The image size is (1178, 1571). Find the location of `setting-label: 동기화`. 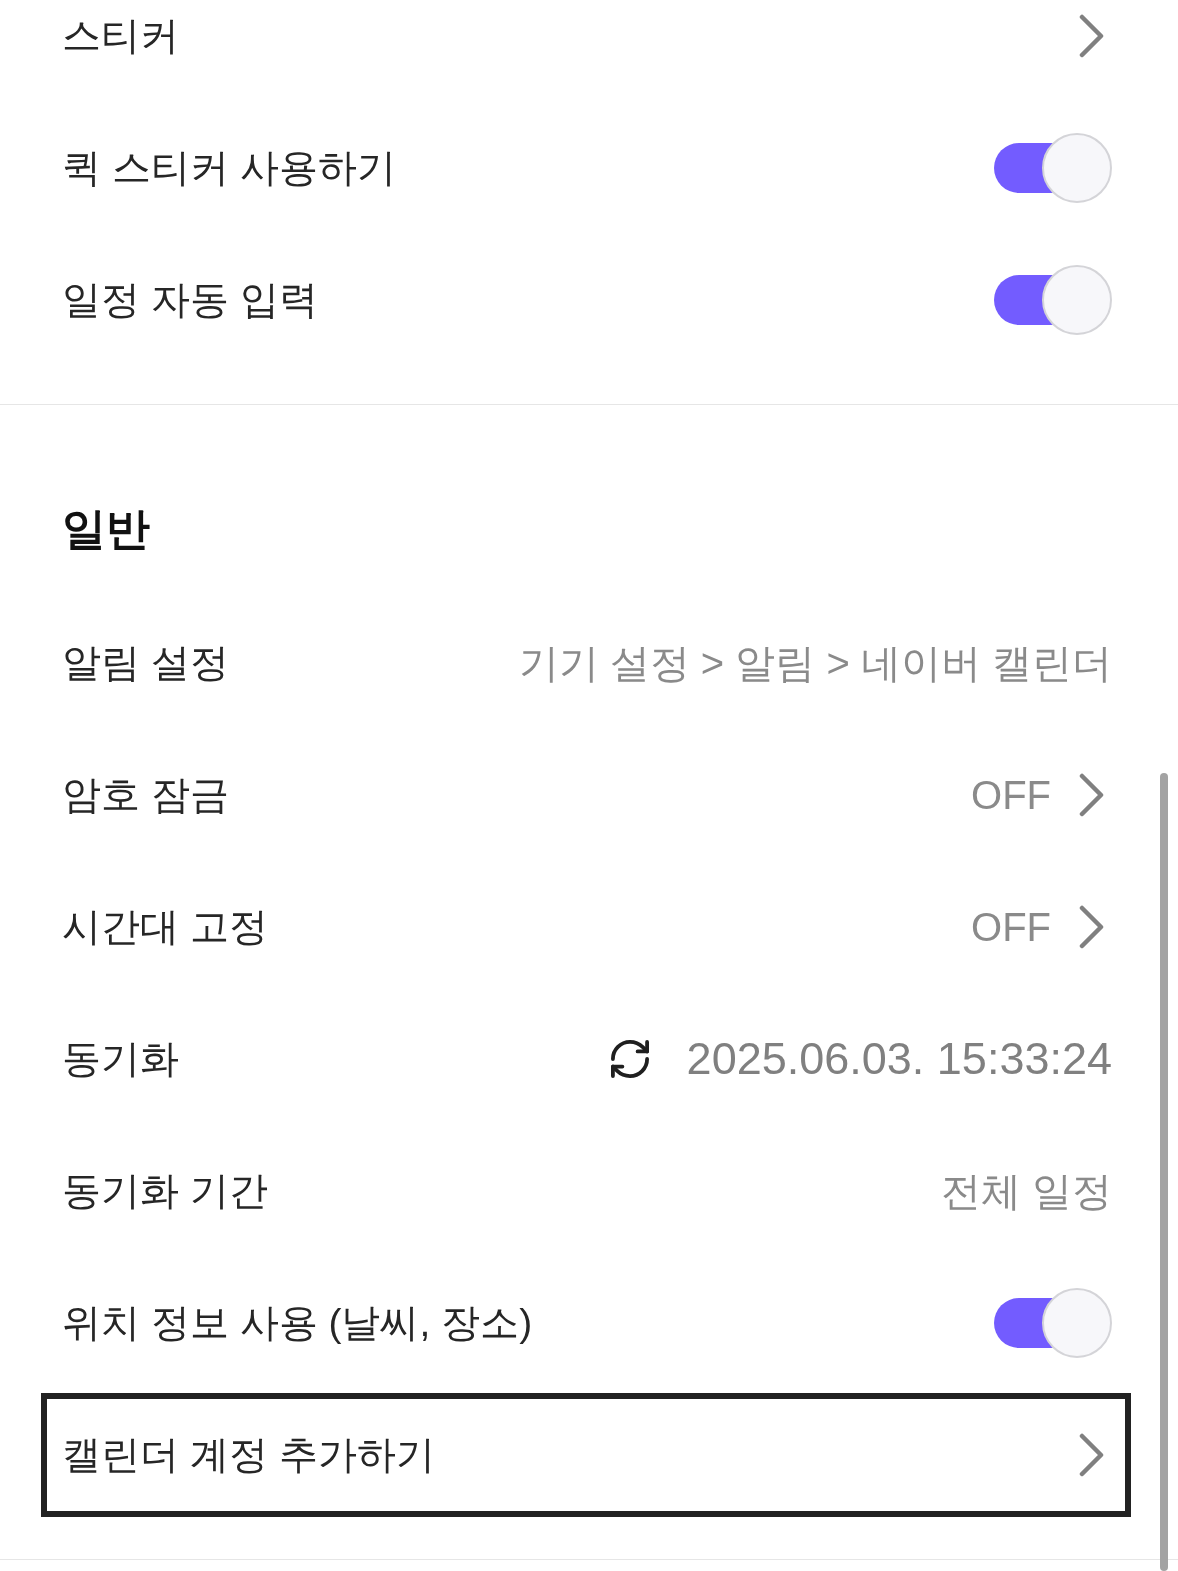

setting-label: 동기화 is located at coordinates (120, 1059).